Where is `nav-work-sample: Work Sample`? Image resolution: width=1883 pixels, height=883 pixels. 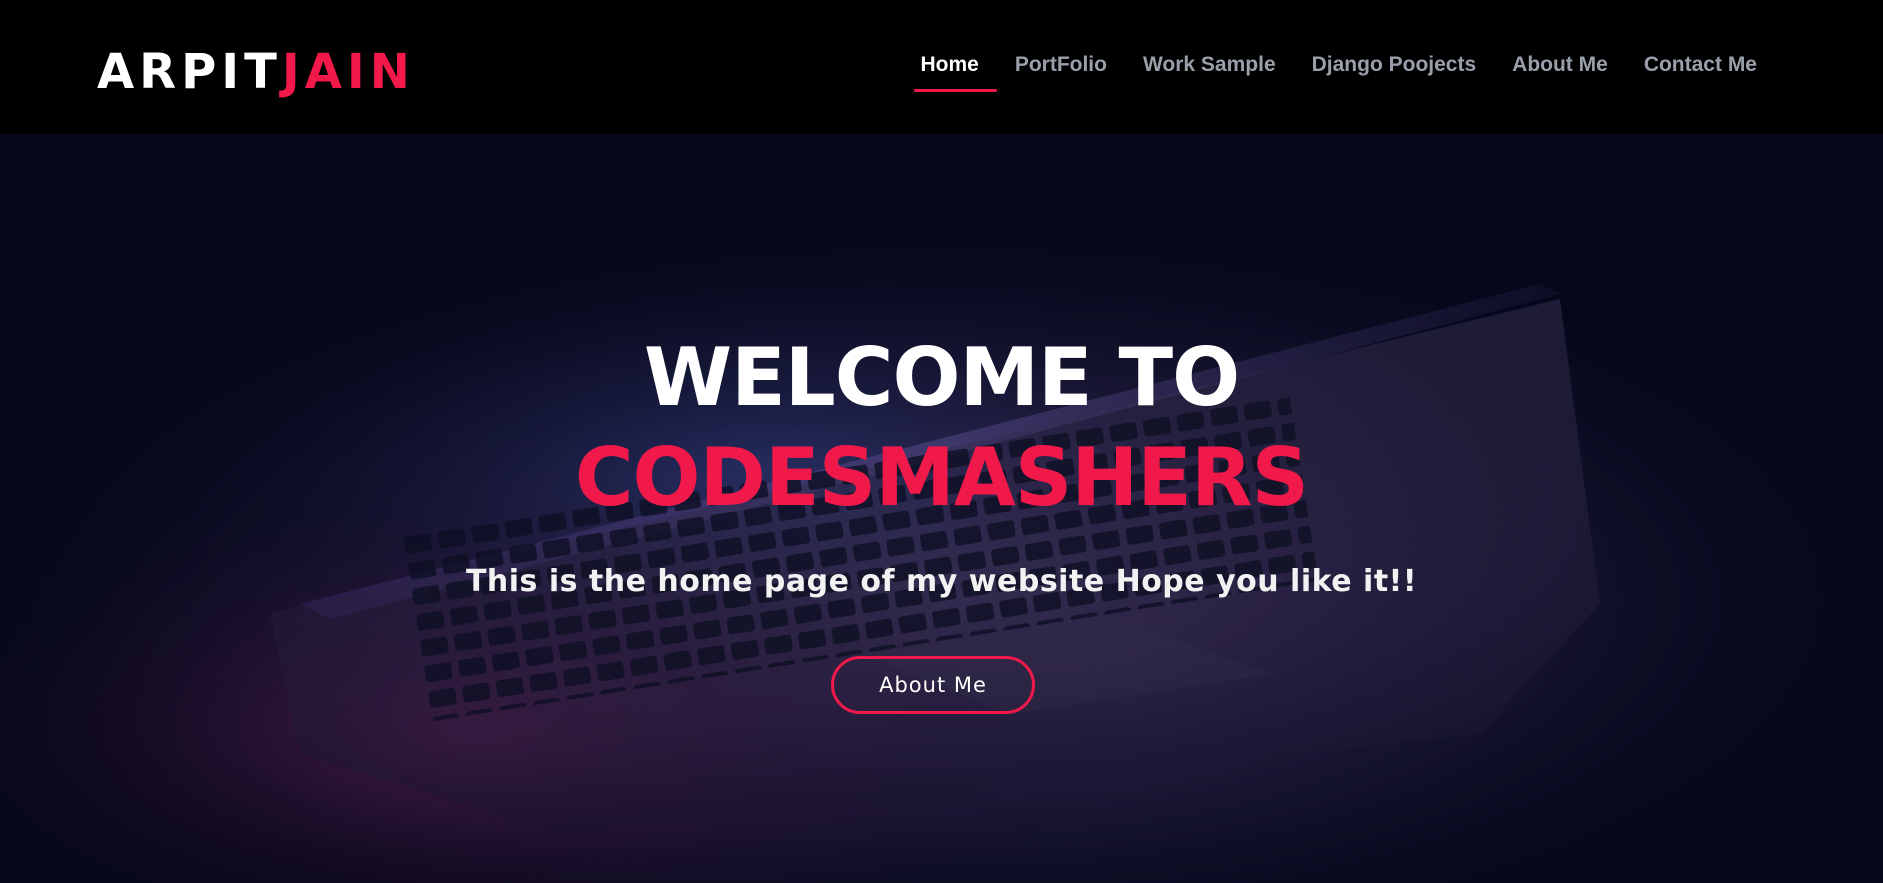 nav-work-sample: Work Sample is located at coordinates (1209, 69).